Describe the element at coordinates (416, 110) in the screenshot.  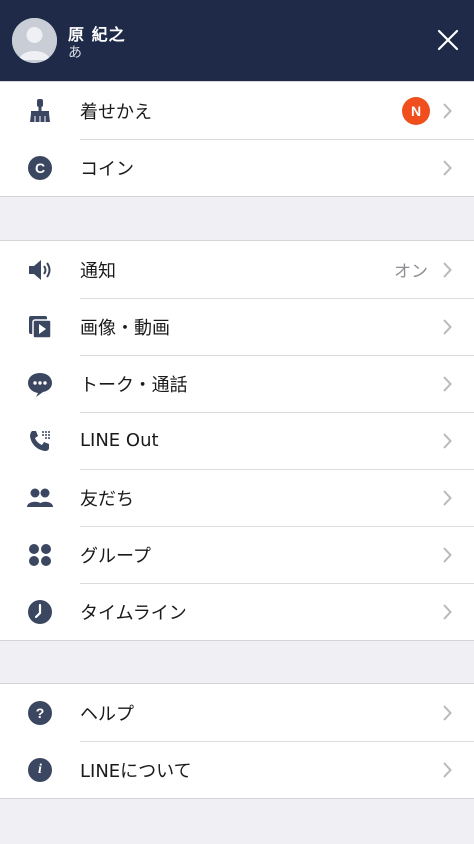
I see `new-badge: N` at that location.